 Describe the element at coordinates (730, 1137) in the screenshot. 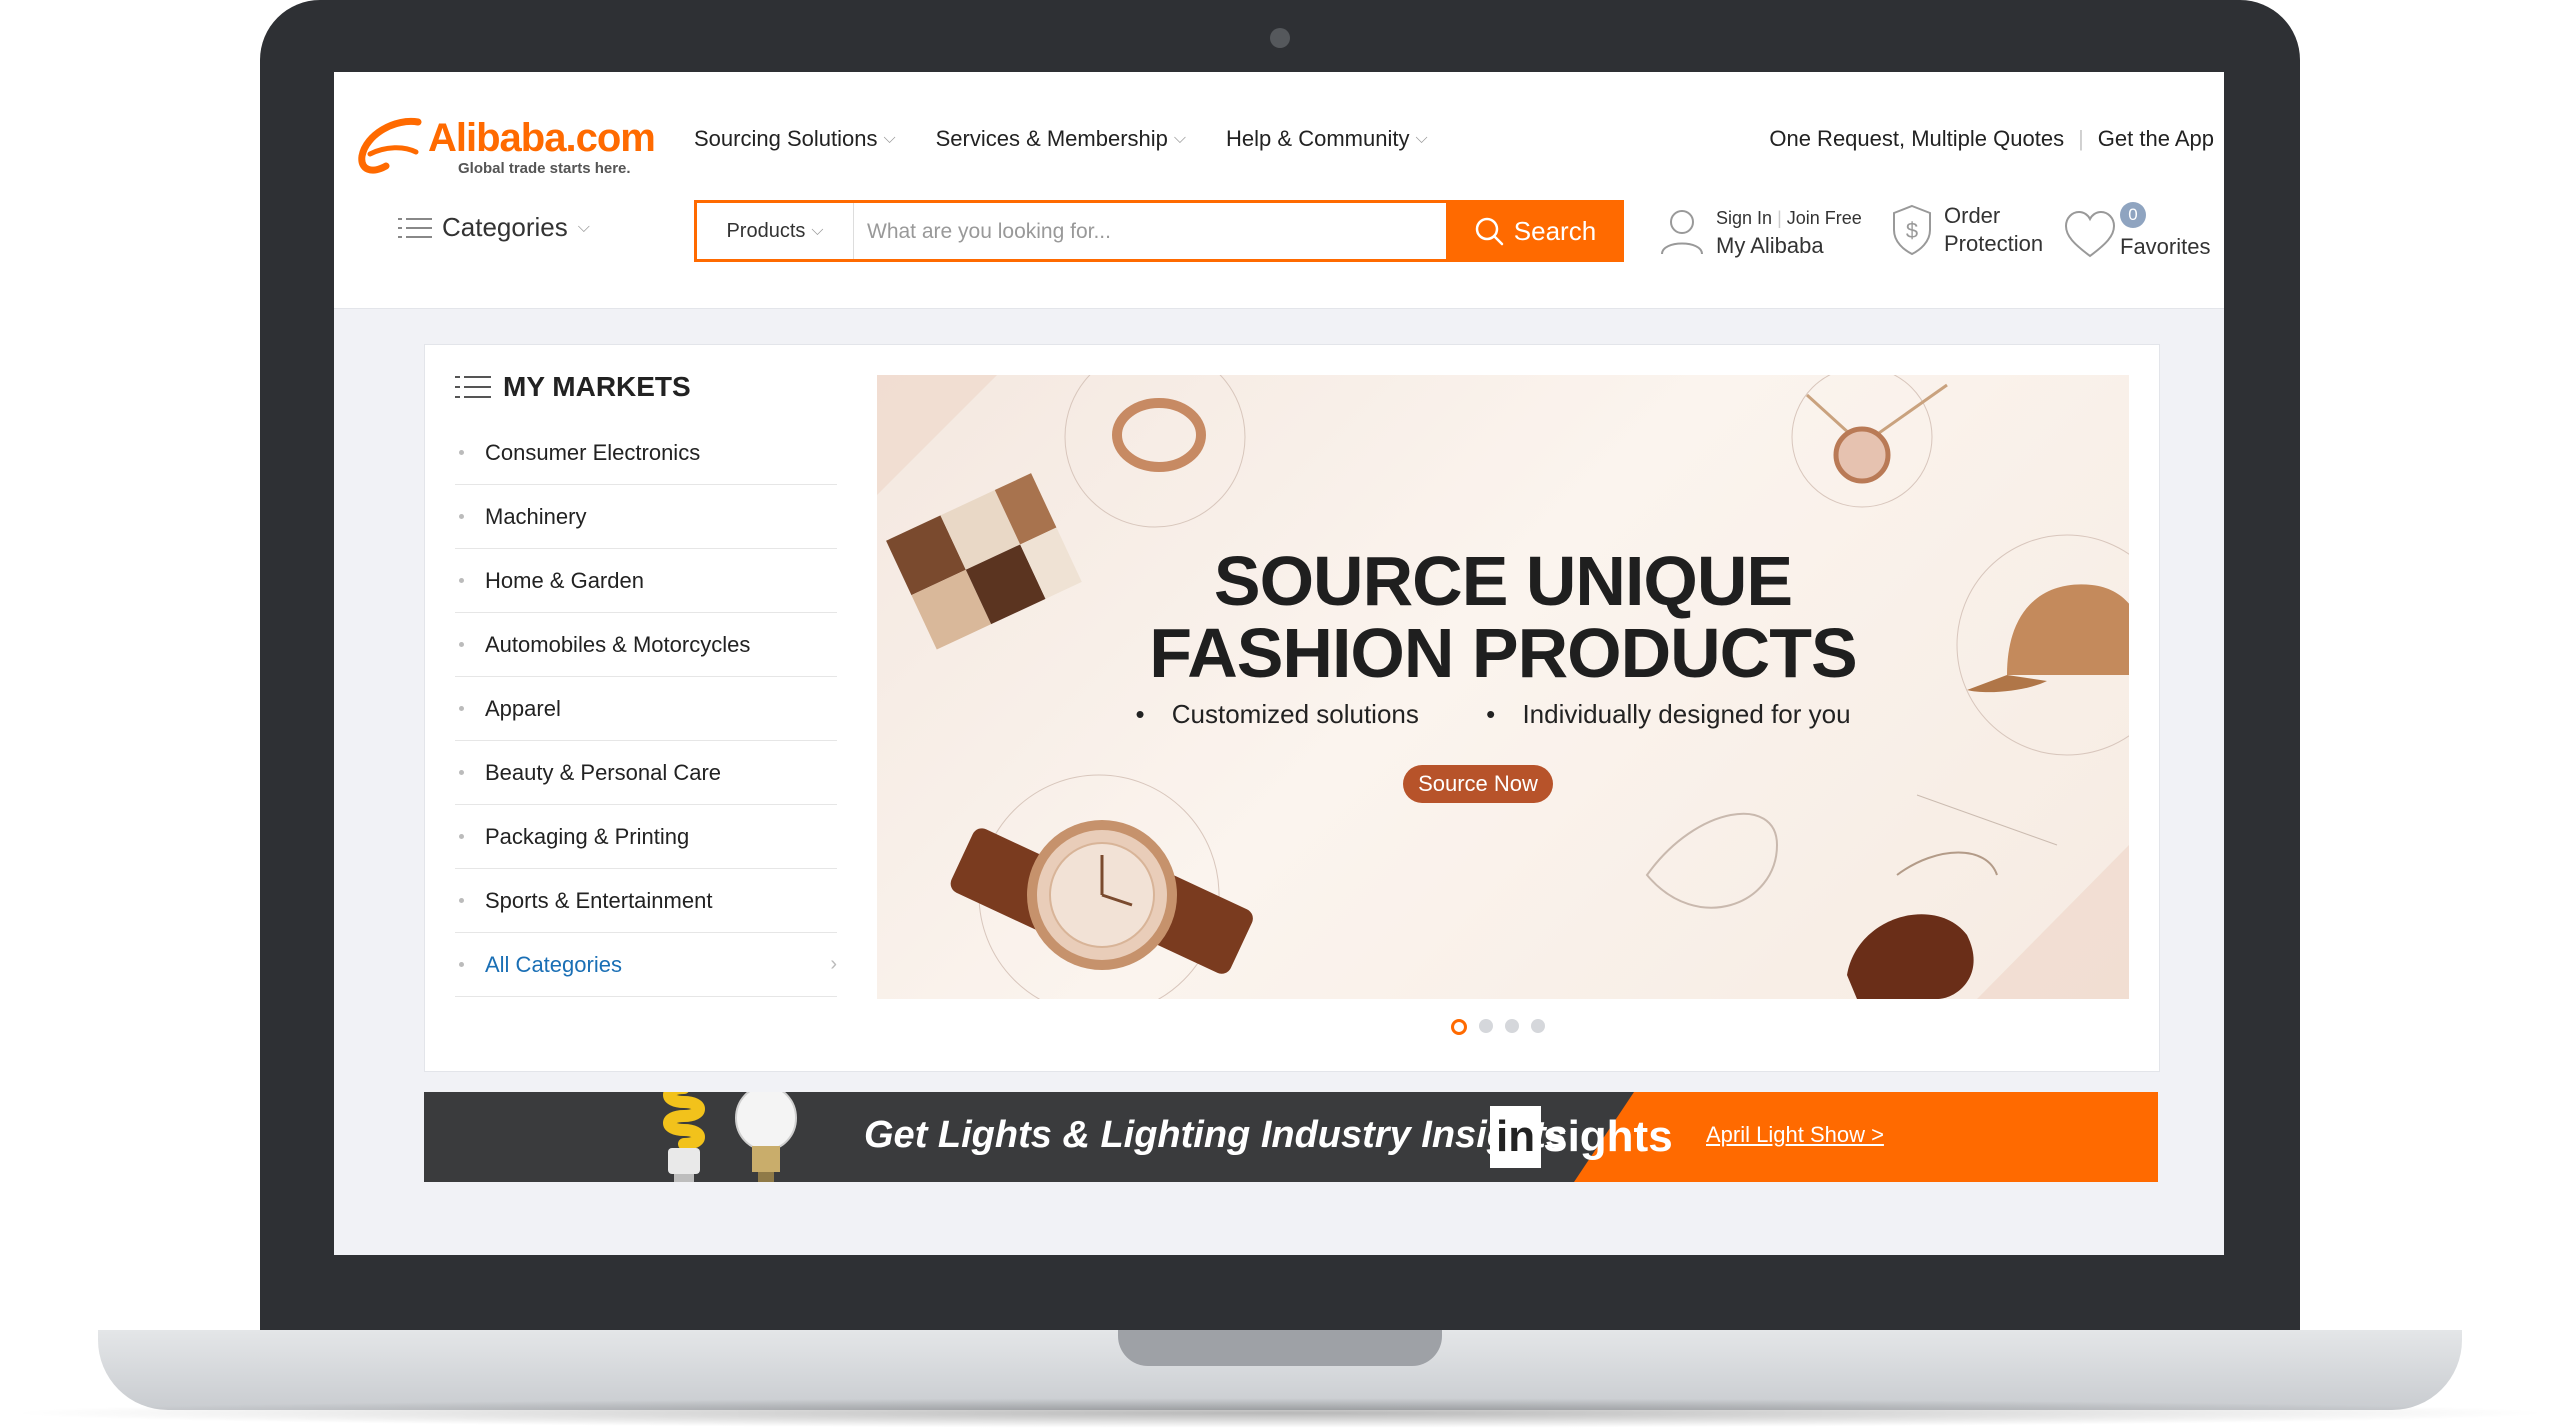

I see `light-bulb-icon` at that location.